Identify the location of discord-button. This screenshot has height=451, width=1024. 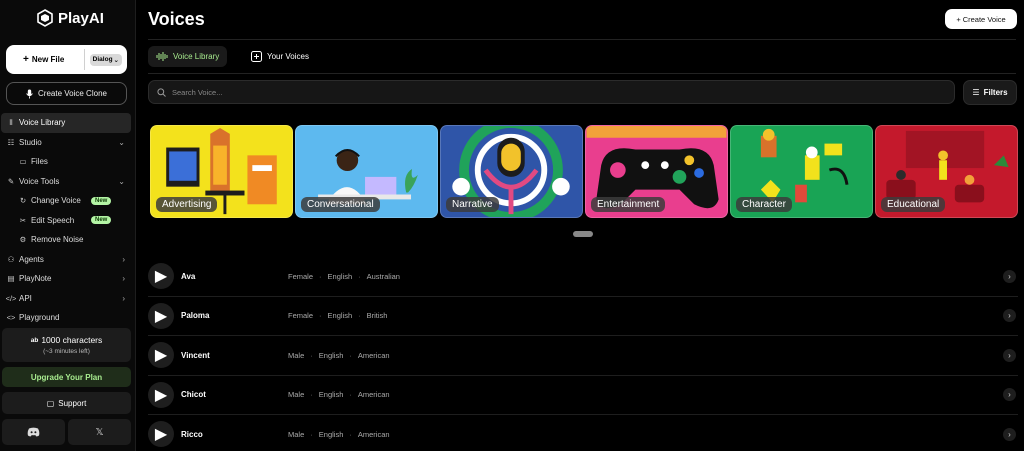
(33, 432).